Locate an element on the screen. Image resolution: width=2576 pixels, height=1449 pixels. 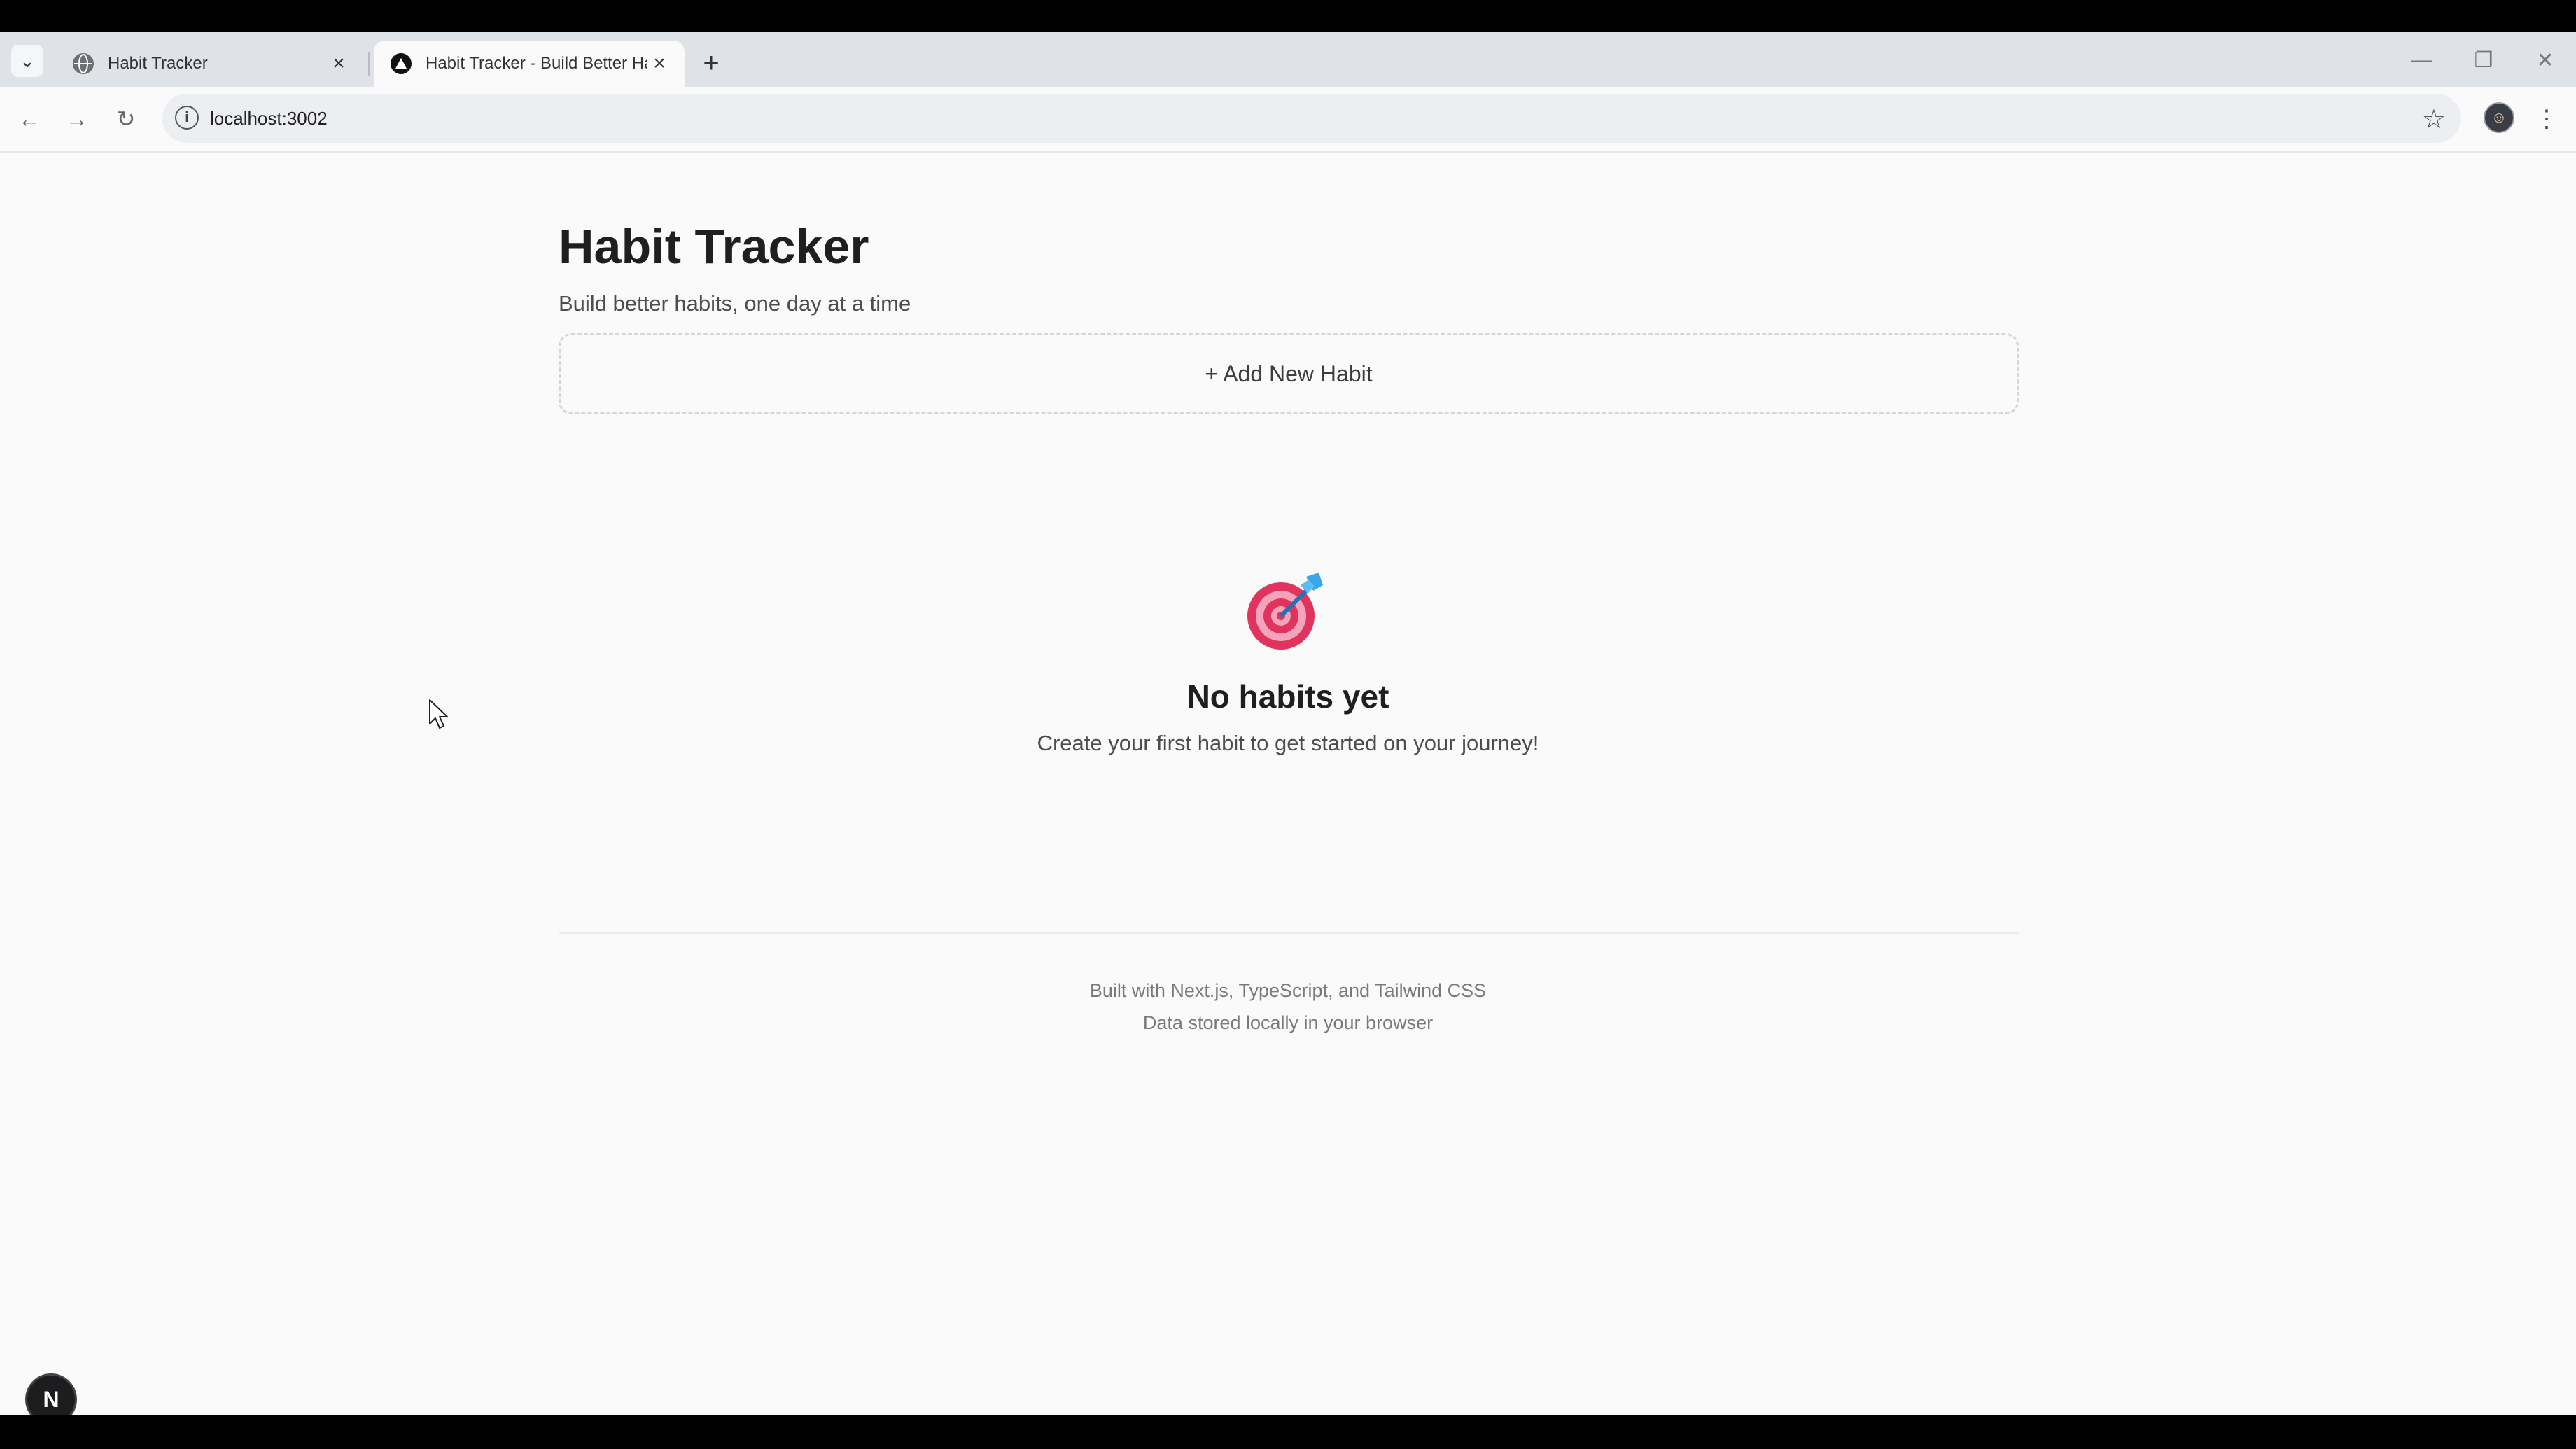
forward-icon: → is located at coordinates (77, 119).